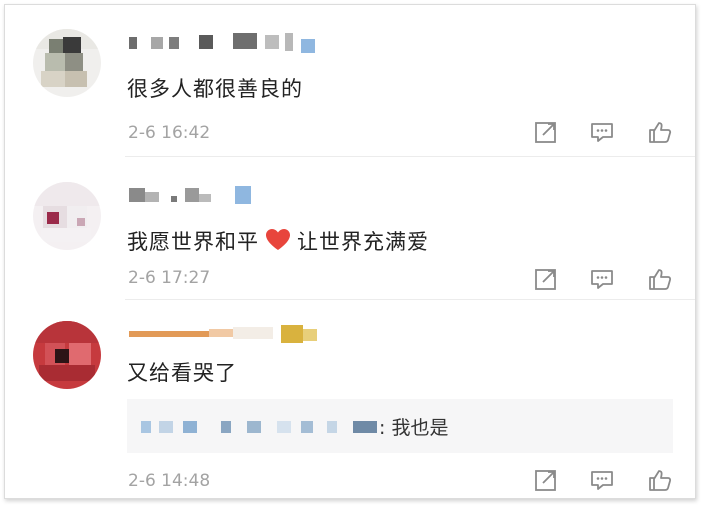 This screenshot has width=704, height=505. I want to click on heart-emoji, so click(278, 242).